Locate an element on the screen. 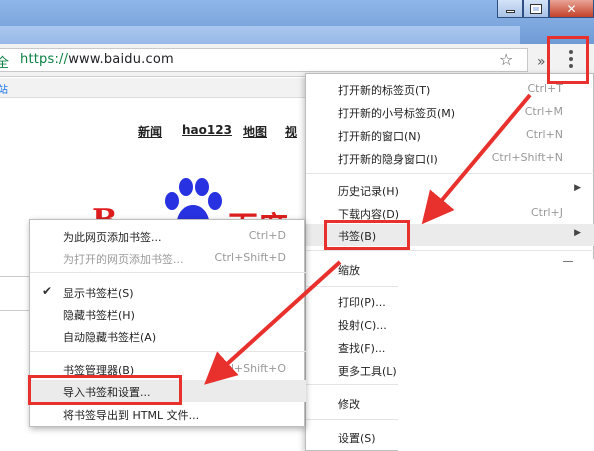 Image resolution: width=594 pixels, height=451 pixels. menu-item-label: 打开新的窗口(N) is located at coordinates (379, 136).